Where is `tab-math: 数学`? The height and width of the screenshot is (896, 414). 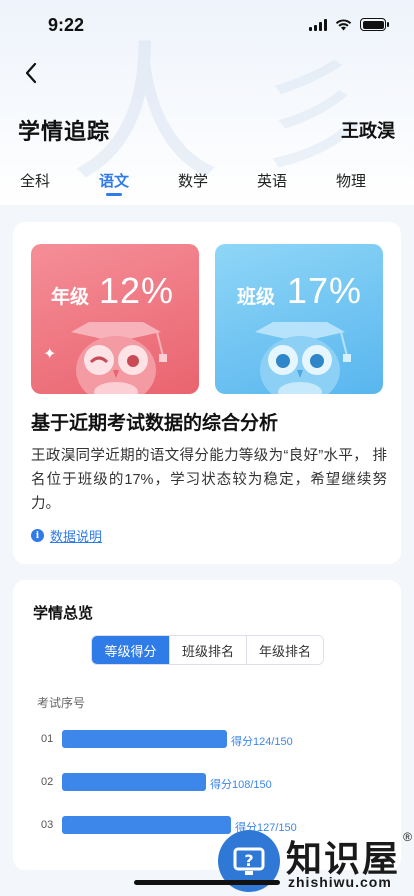
tab-math: 数学 is located at coordinates (193, 180).